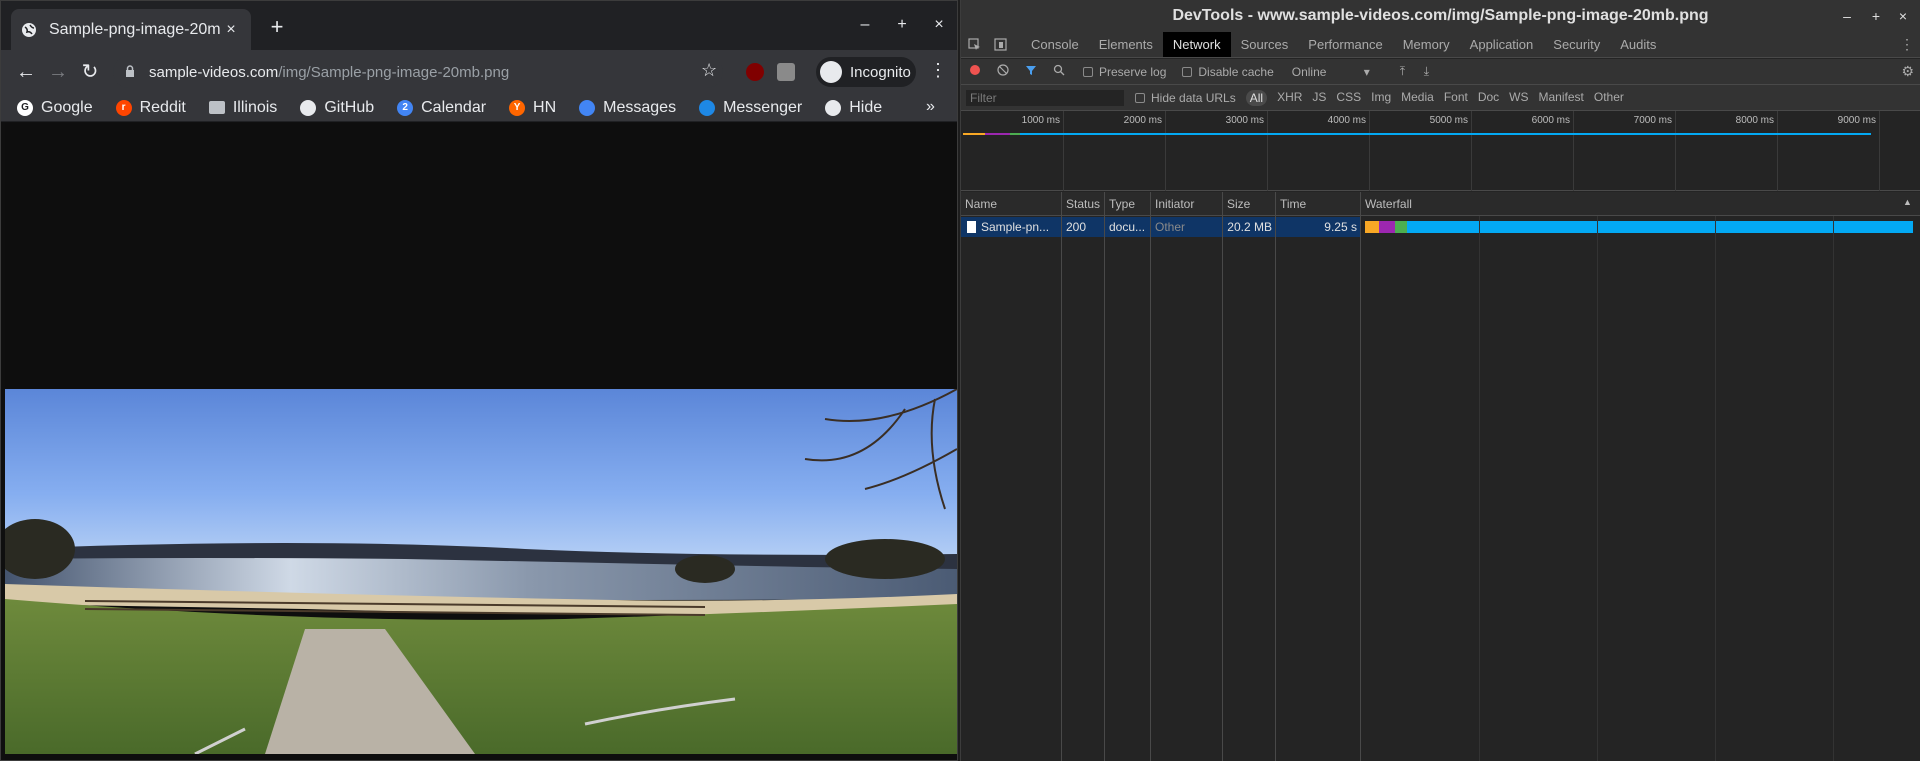  What do you see at coordinates (1754, 120) in the screenshot?
I see `overview-tick-label: 8000 ms` at bounding box center [1754, 120].